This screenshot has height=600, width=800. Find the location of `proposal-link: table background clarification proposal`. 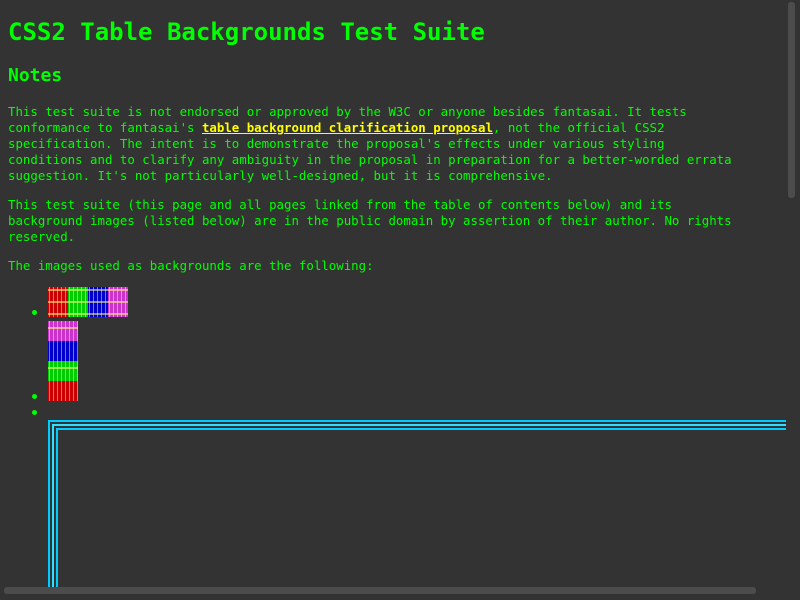

proposal-link: table background clarification proposal is located at coordinates (347, 127).